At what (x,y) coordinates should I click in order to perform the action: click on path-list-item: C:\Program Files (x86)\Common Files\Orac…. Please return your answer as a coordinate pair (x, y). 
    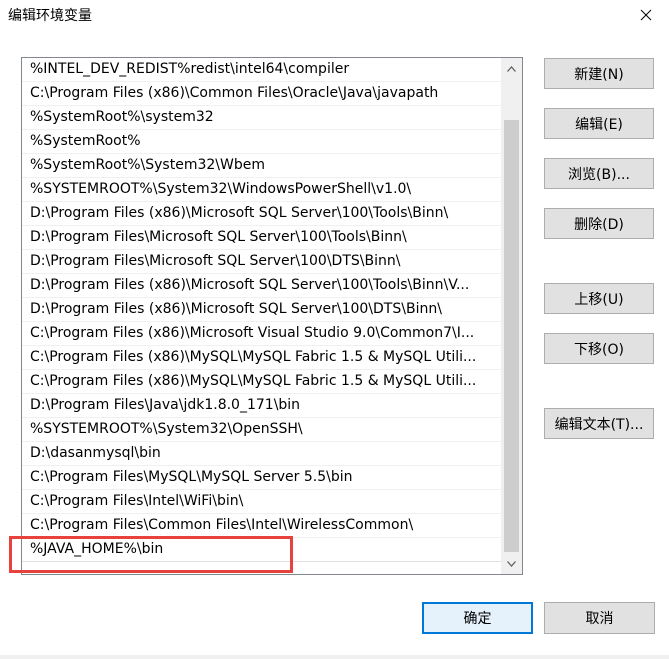
    Looking at the image, I should click on (261, 94).